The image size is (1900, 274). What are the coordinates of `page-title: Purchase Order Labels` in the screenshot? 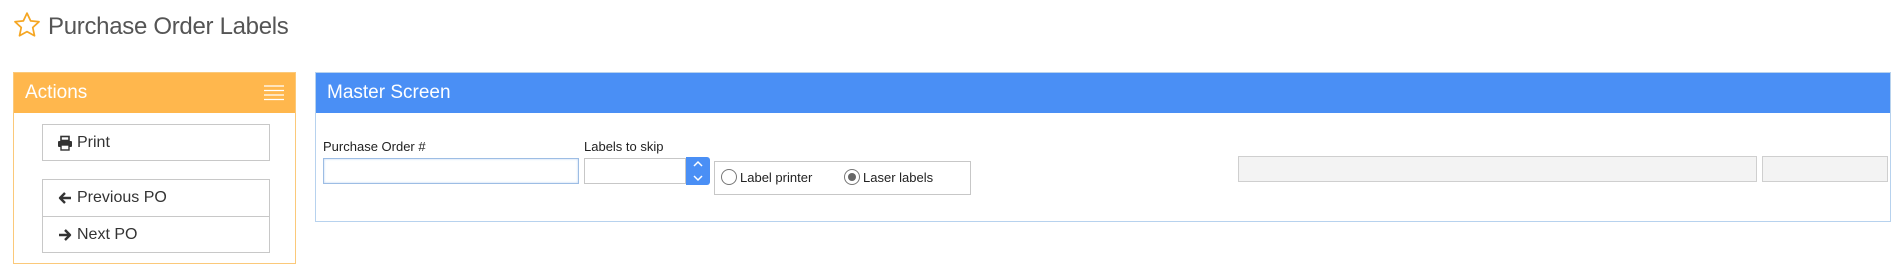 It's located at (168, 26).